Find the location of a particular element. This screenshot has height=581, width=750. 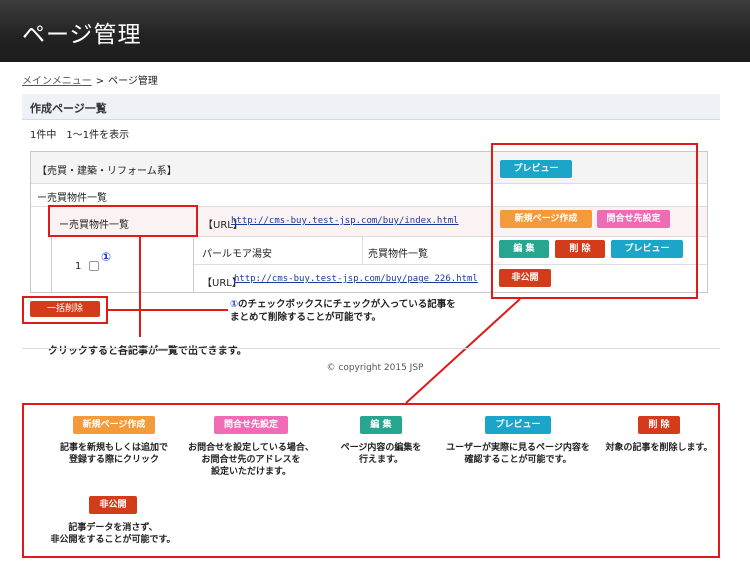

legend-new-page-desc1: 記事を新規もしくは追加で is located at coordinates (113, 448).